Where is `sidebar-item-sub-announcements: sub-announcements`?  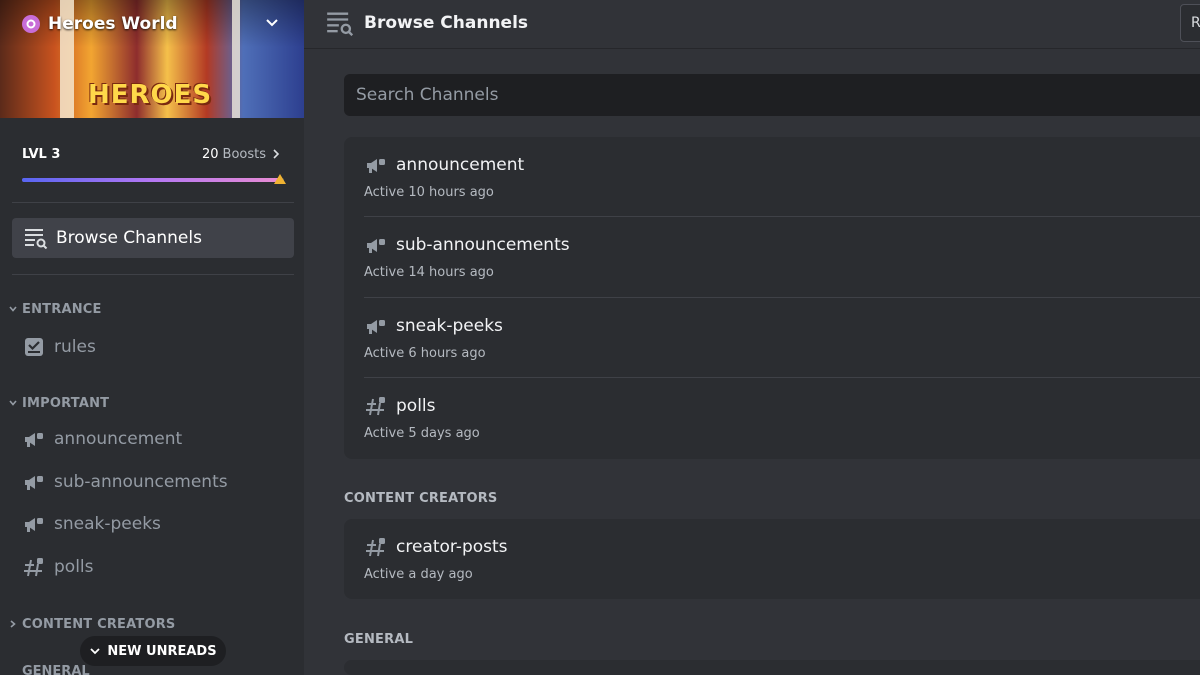 sidebar-item-sub-announcements: sub-announcements is located at coordinates (158, 482).